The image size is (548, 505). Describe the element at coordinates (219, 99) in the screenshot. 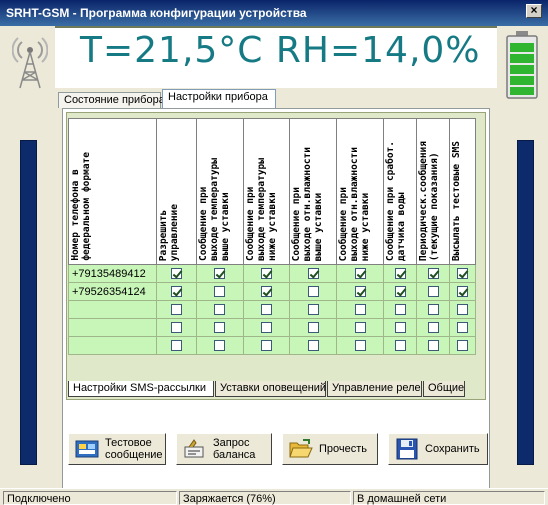

I see `tab-device-settings: Настройки прибора` at that location.